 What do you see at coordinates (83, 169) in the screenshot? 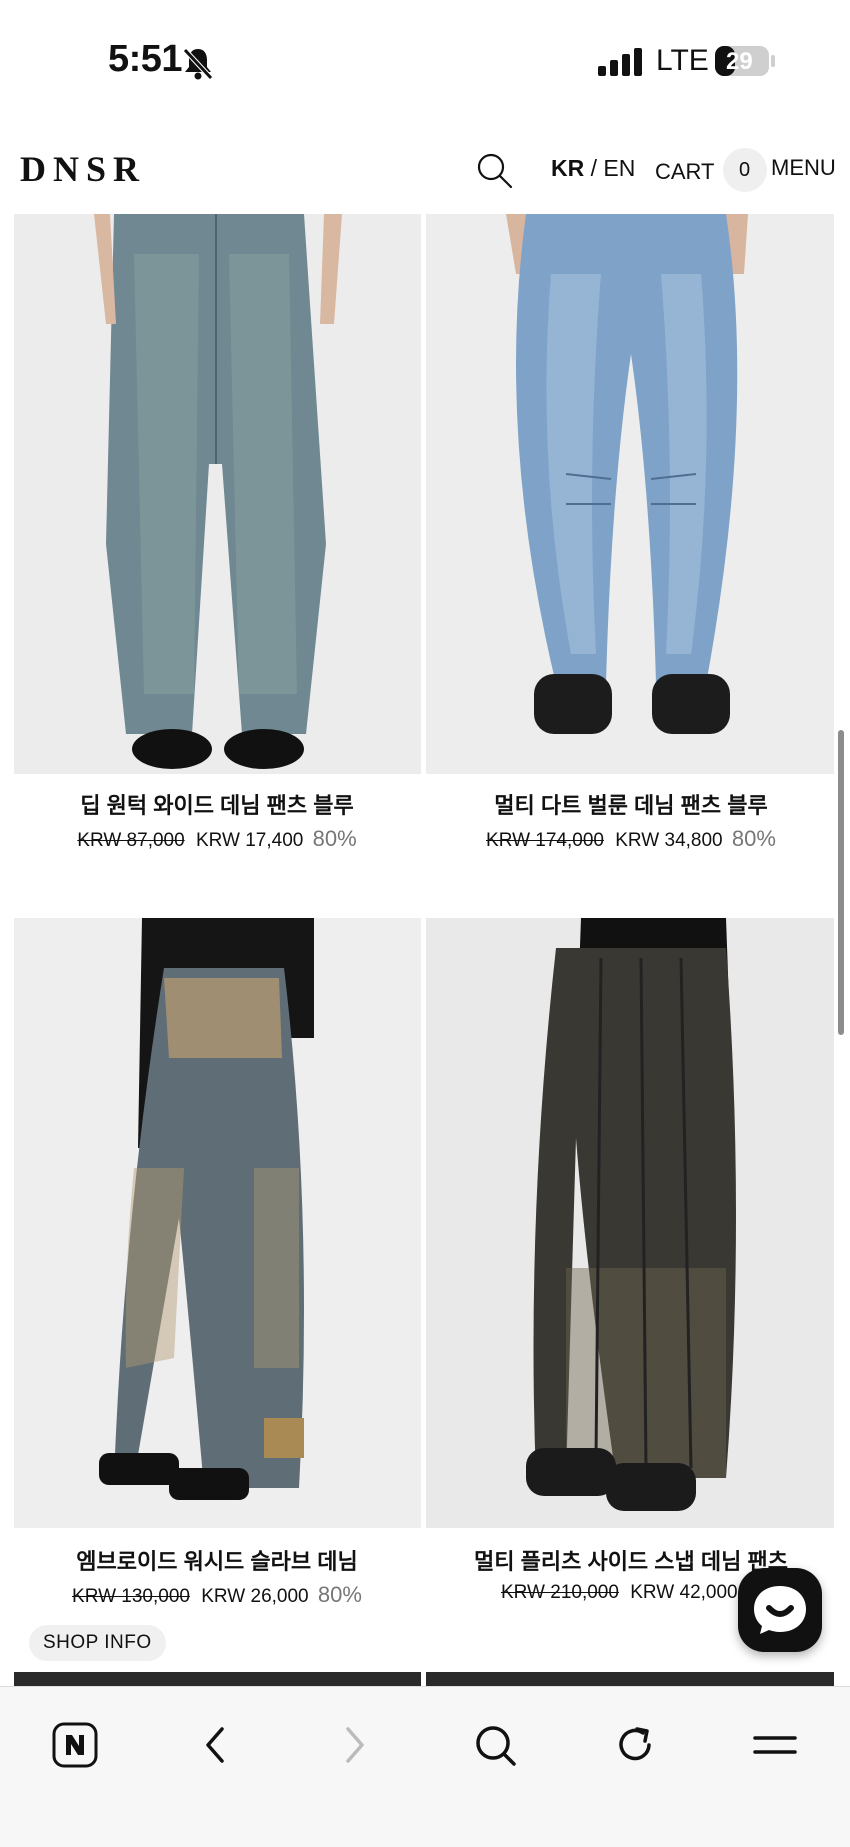
I see `site-logo: DNSR` at bounding box center [83, 169].